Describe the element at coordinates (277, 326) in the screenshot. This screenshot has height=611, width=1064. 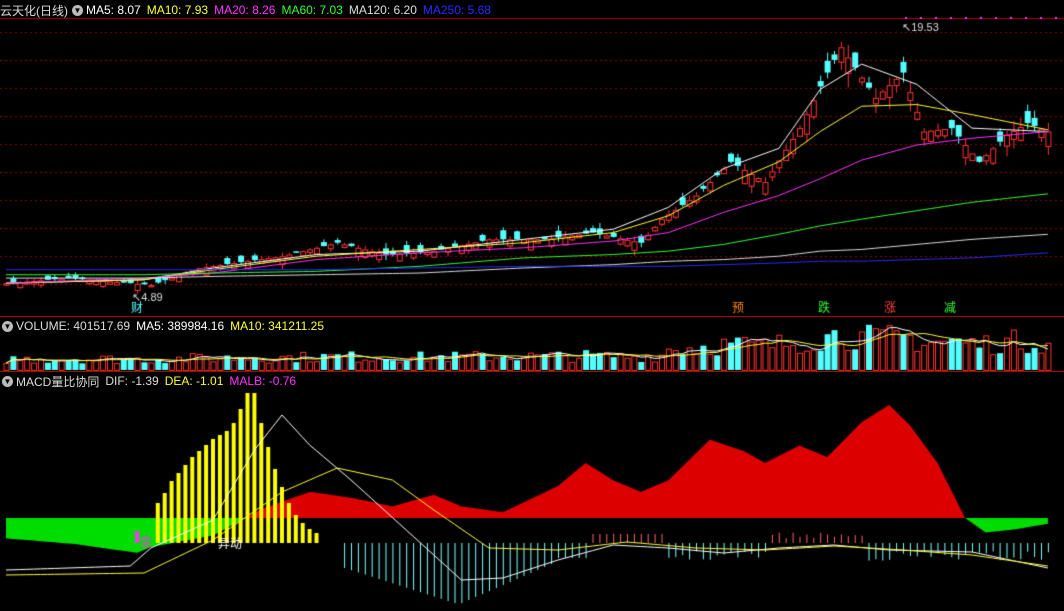
I see `volume-ma10-label: MA10: 341211.25` at that location.